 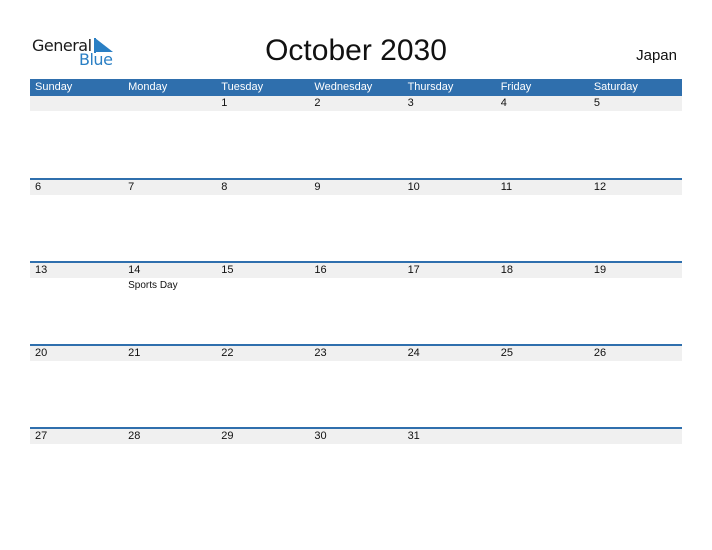 What do you see at coordinates (153, 285) in the screenshot?
I see `holiday-event: Sports Day` at bounding box center [153, 285].